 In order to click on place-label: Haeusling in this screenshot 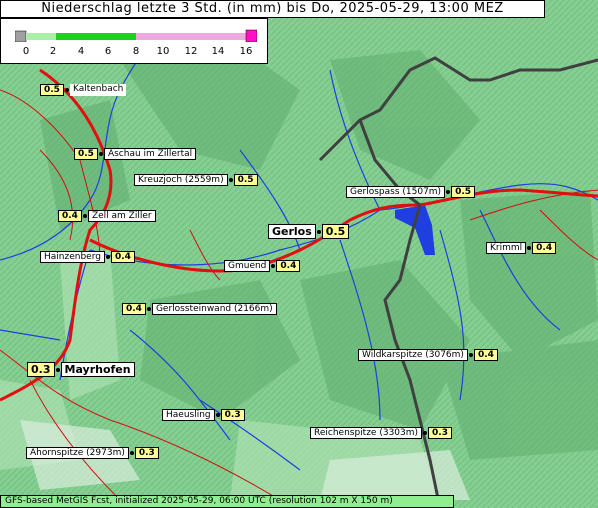, I will do `click(188, 415)`.